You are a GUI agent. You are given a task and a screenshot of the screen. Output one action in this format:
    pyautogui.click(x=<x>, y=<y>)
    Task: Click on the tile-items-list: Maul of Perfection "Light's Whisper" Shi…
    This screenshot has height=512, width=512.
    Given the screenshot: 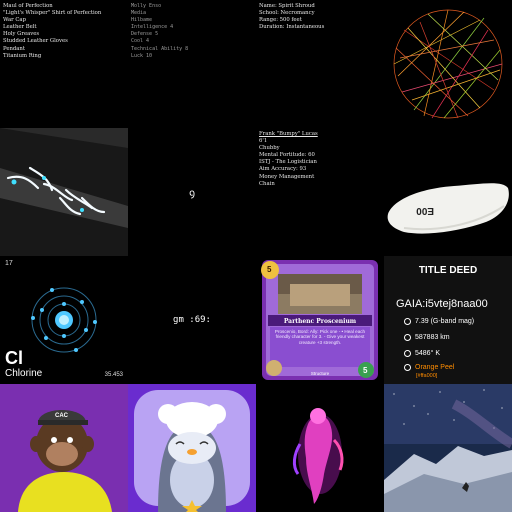 What is the action you would take?
    pyautogui.click(x=64, y=64)
    